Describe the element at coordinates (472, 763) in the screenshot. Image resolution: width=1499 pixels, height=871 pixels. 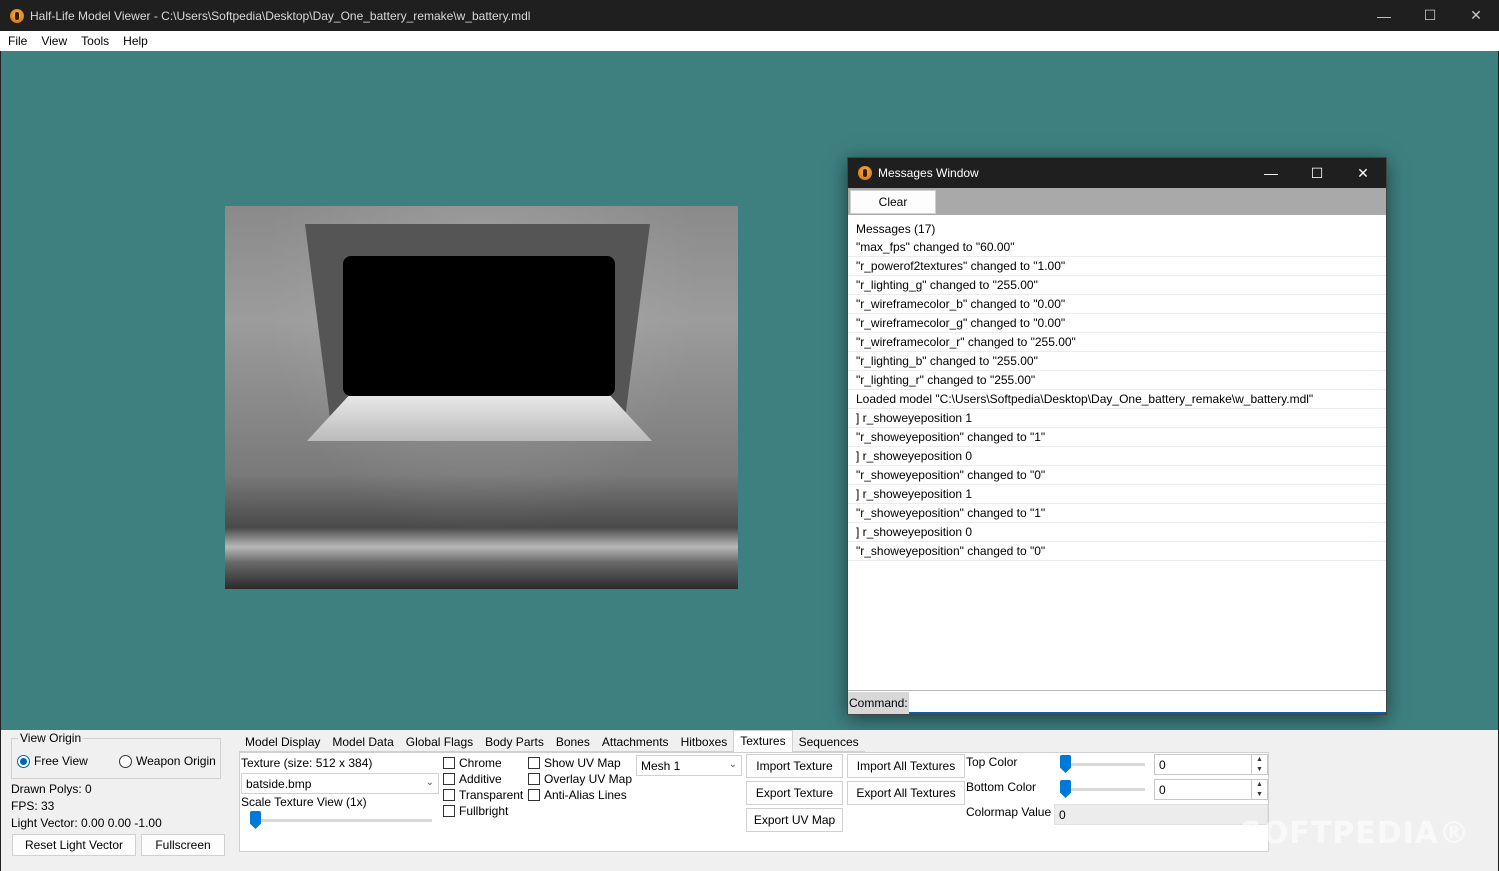
I see `chrome-checkbox: Chrome` at that location.